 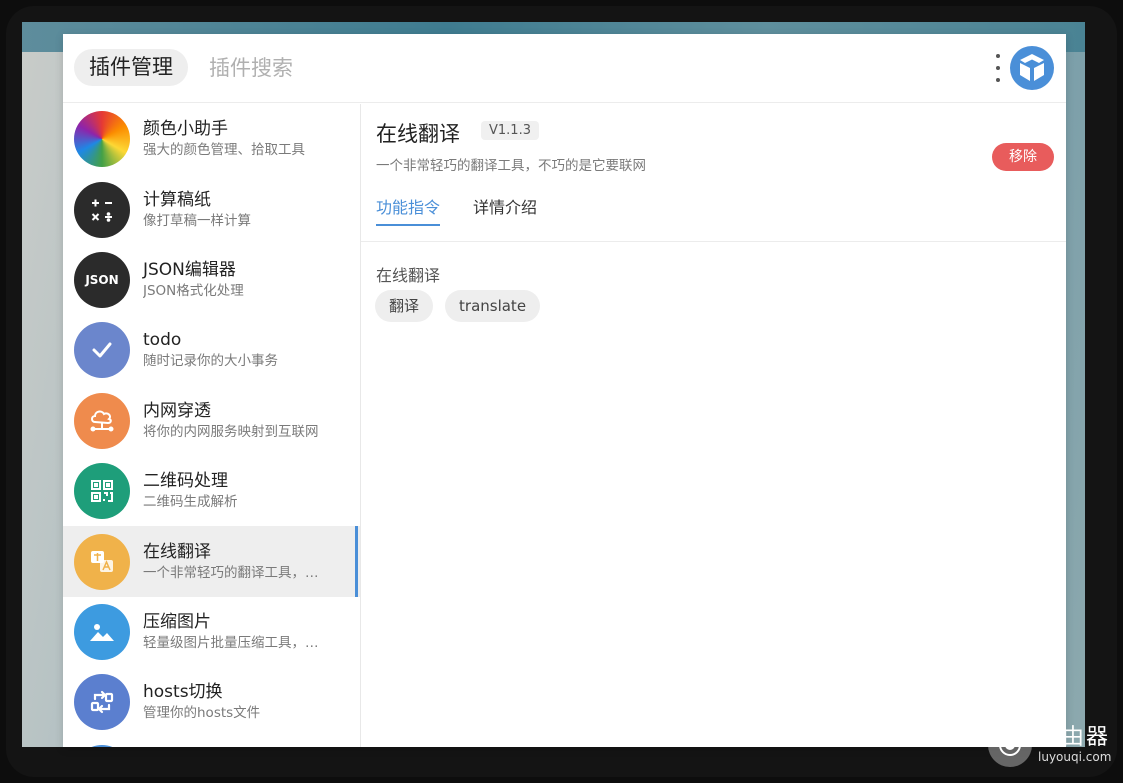 I want to click on json-icon-text: JSON, so click(x=102, y=279).